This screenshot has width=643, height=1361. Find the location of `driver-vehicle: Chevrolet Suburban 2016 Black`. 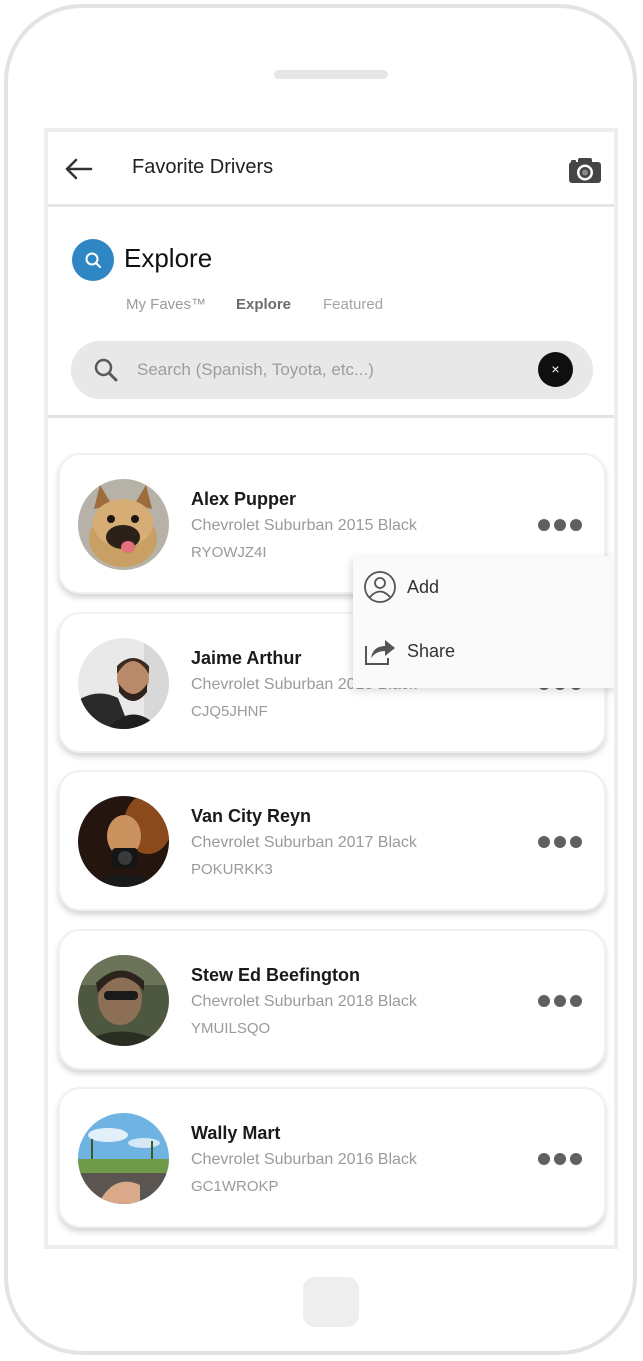

driver-vehicle: Chevrolet Suburban 2016 Black is located at coordinates (304, 1159).